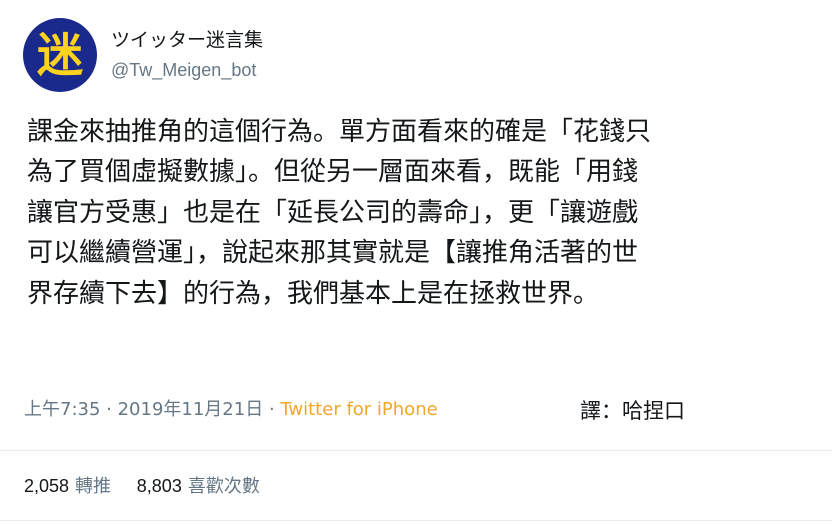  Describe the element at coordinates (632, 411) in the screenshot. I see `translation-credit: 譯：哈捏口` at that location.